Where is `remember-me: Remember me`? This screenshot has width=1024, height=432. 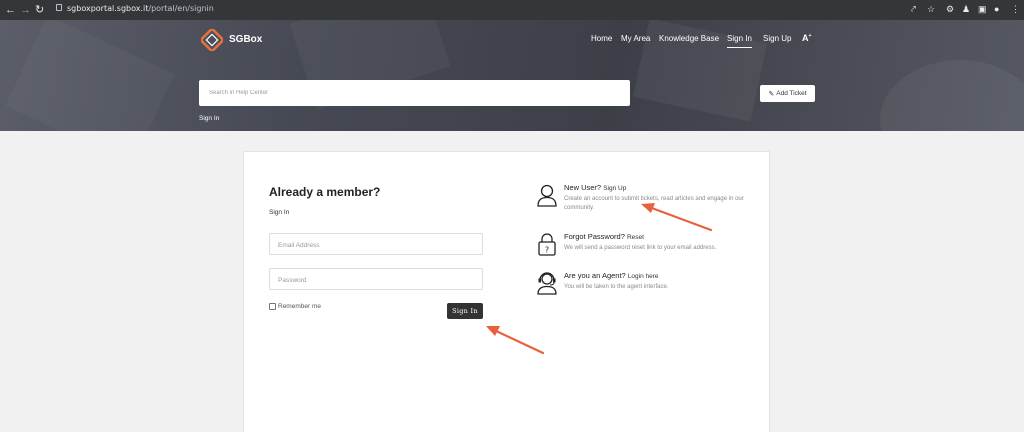
remember-me: Remember me is located at coordinates (295, 306).